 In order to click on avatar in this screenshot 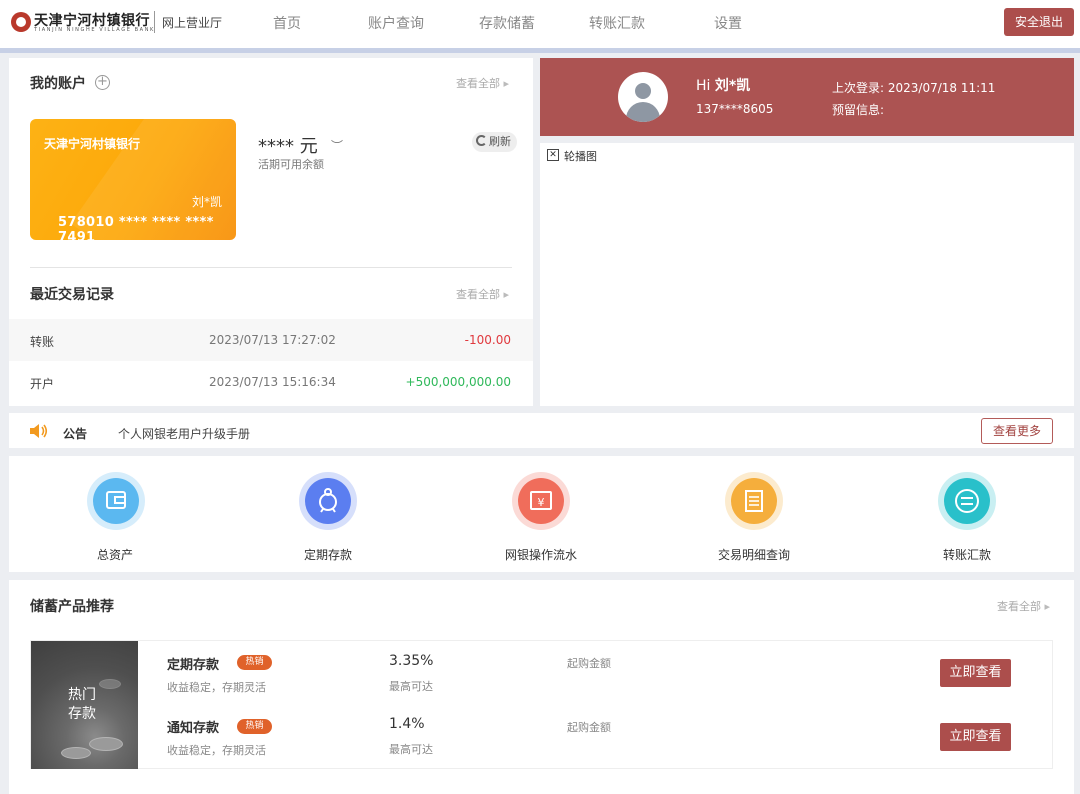, I will do `click(643, 97)`.